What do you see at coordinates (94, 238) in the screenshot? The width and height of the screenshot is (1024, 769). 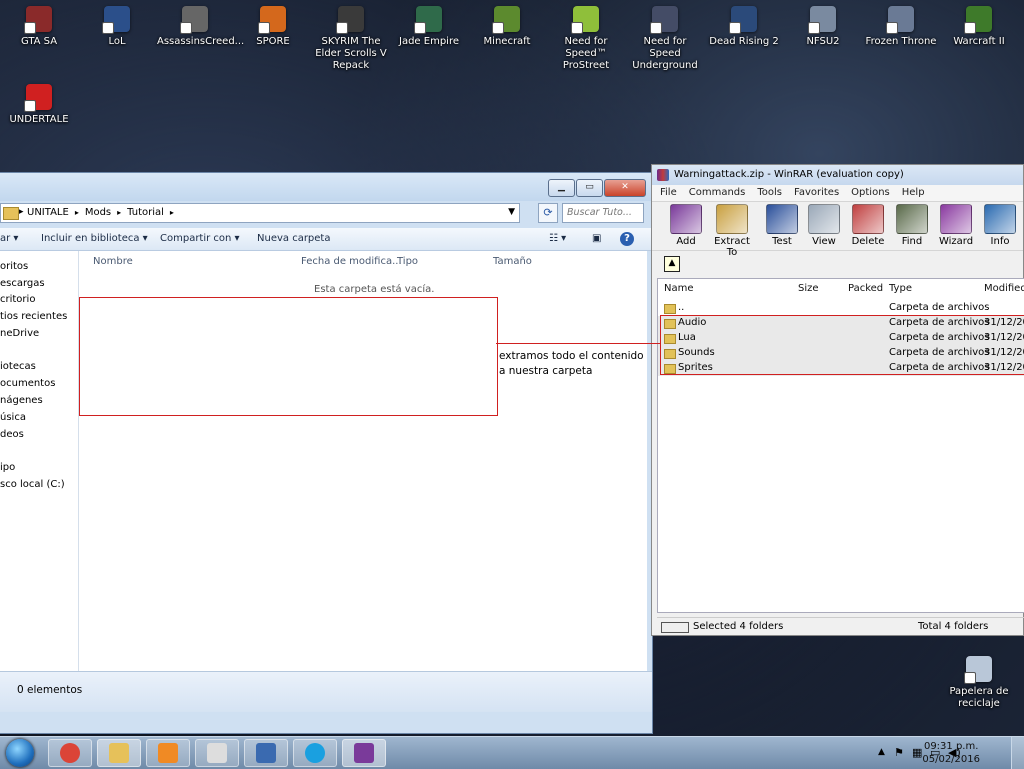 I see `include-library-button: Incluir en biblioteca ▾` at bounding box center [94, 238].